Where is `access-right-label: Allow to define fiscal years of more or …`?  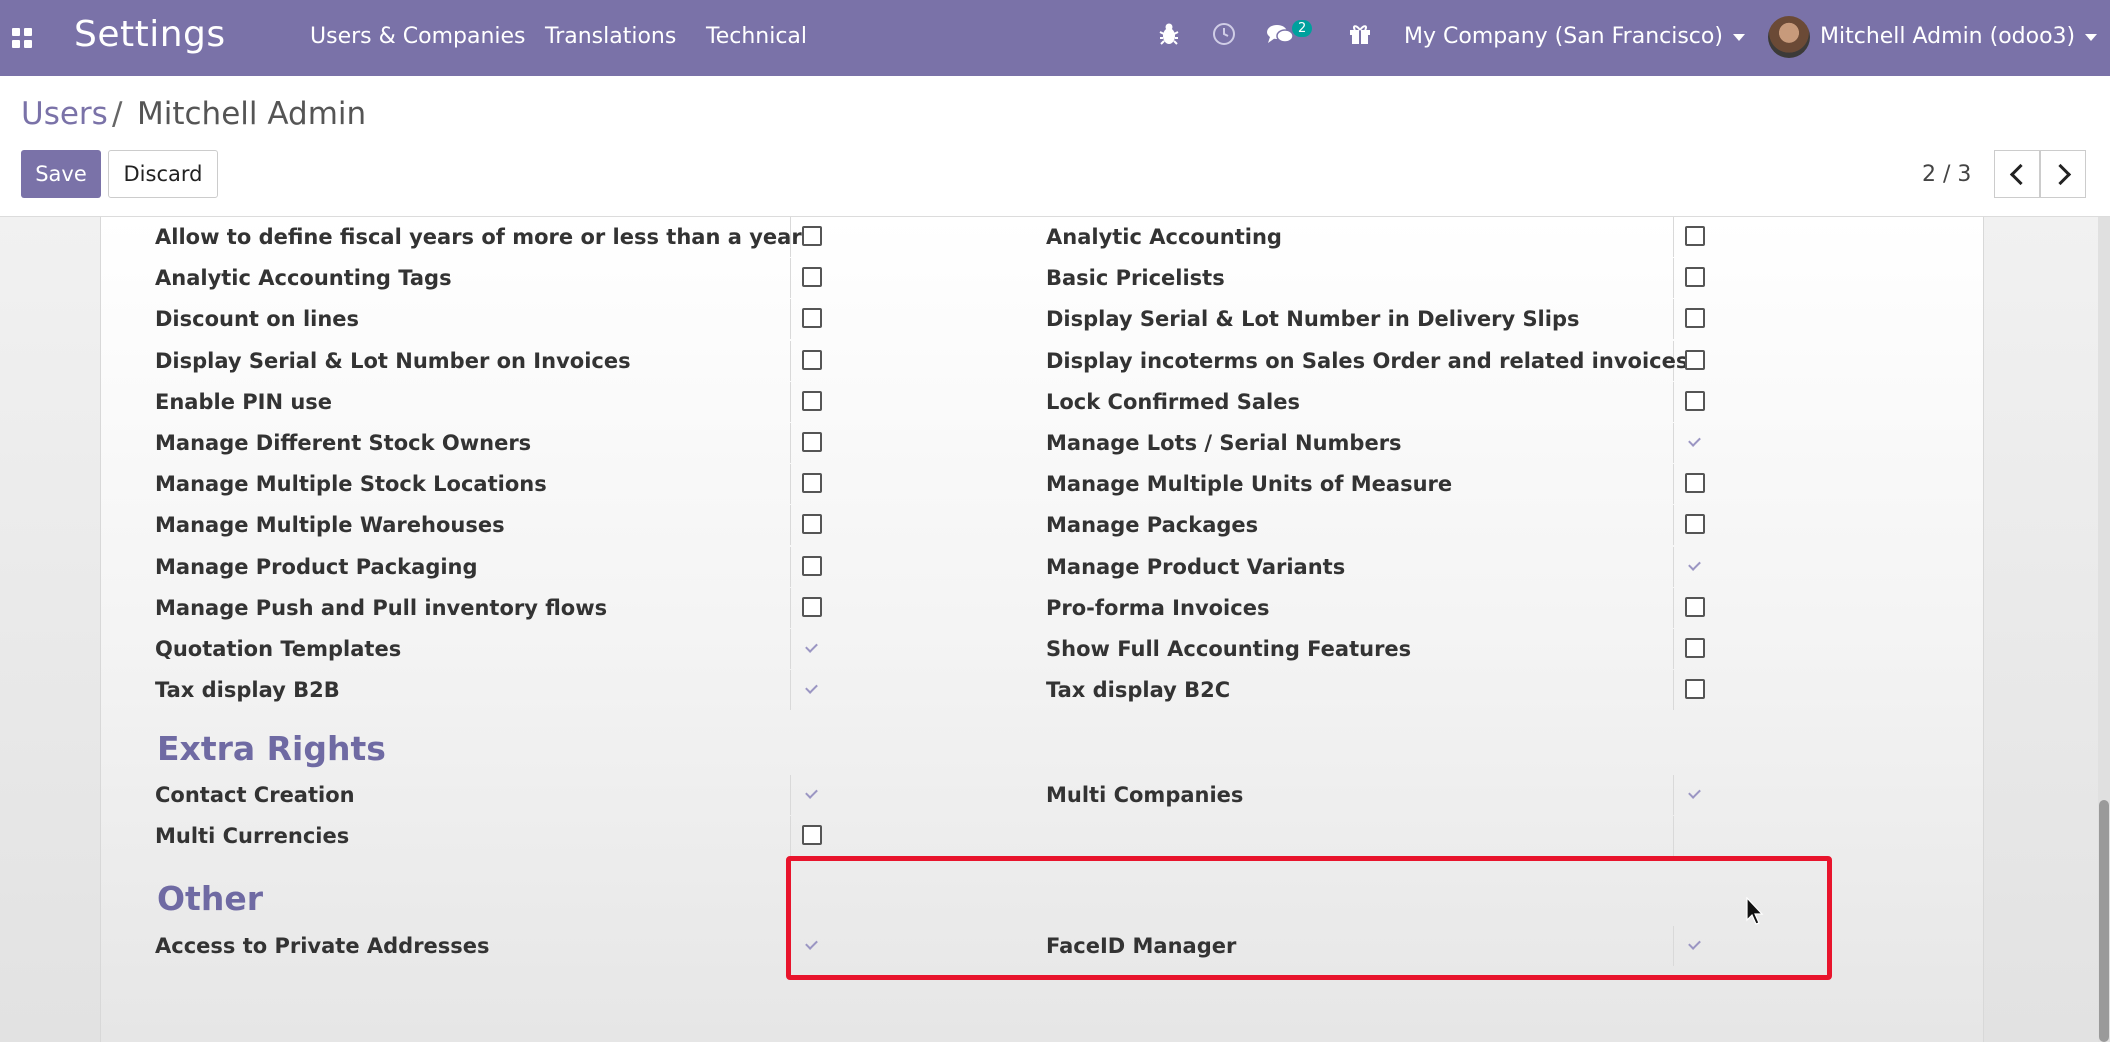
access-right-label: Allow to define fiscal years of more or … is located at coordinates (478, 237).